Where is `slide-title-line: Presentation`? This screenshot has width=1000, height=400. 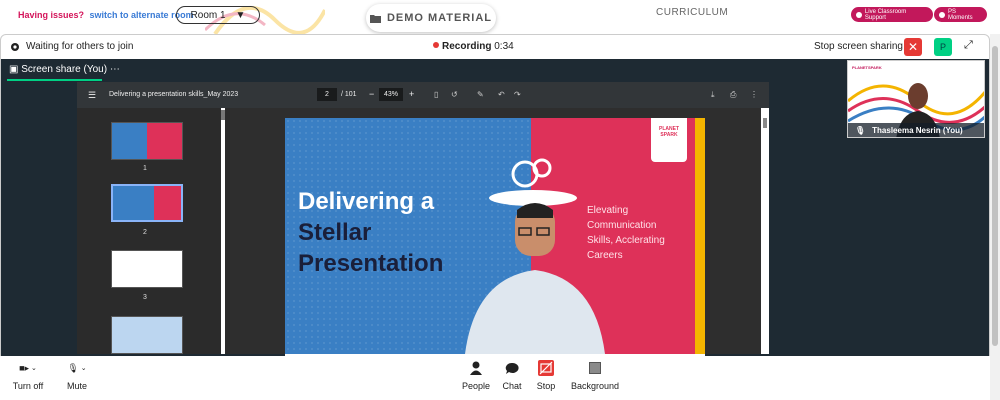
slide-title-line: Presentation is located at coordinates (371, 263).